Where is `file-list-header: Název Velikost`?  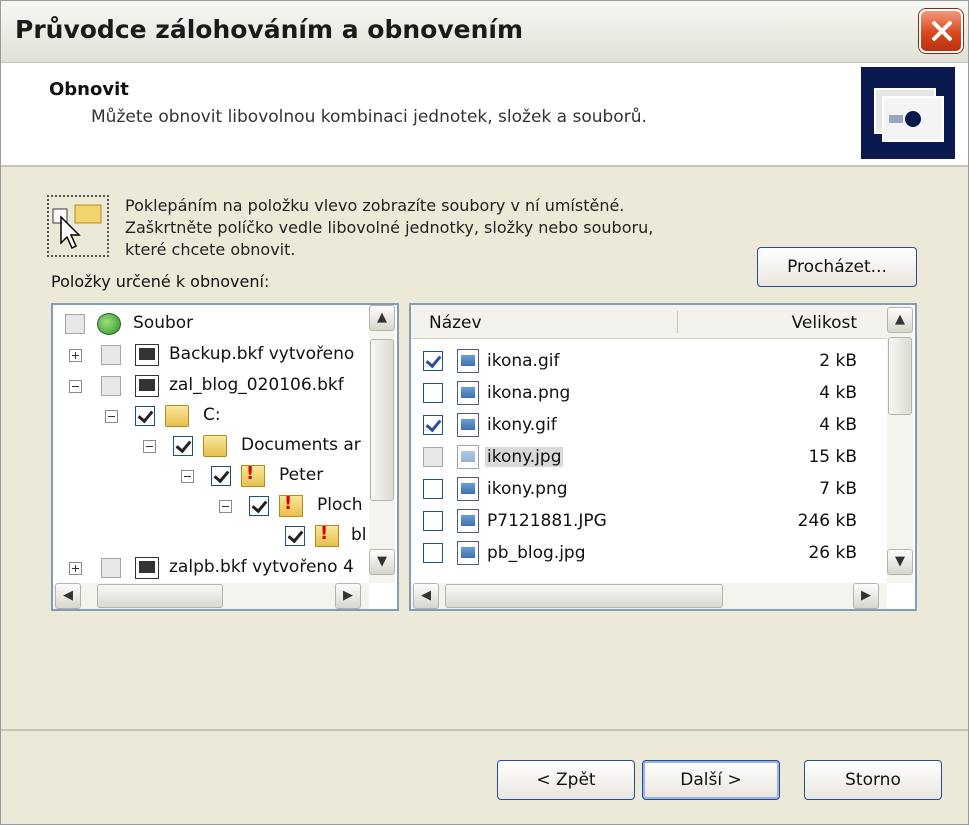 file-list-header: Název Velikost is located at coordinates (649, 322).